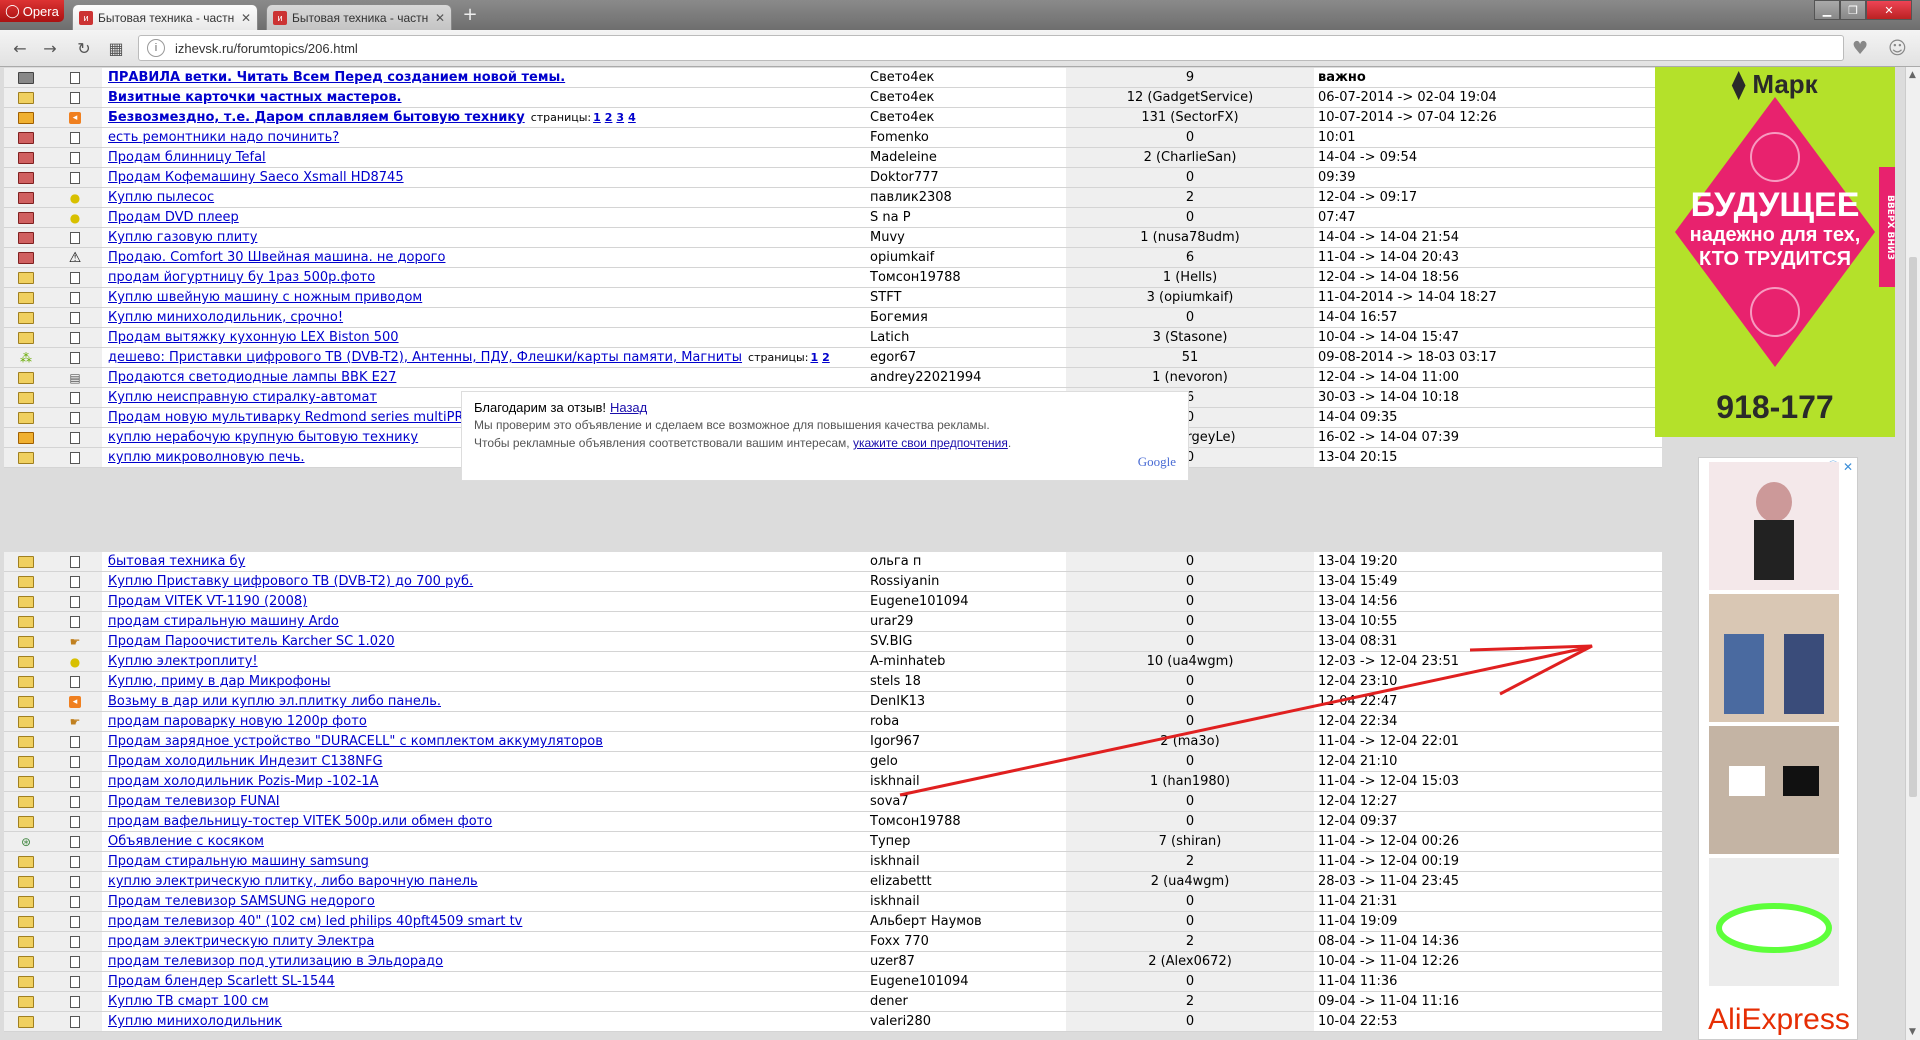  I want to click on topic-last-post: 12-03 -> 12-04 23:51, so click(1488, 661).